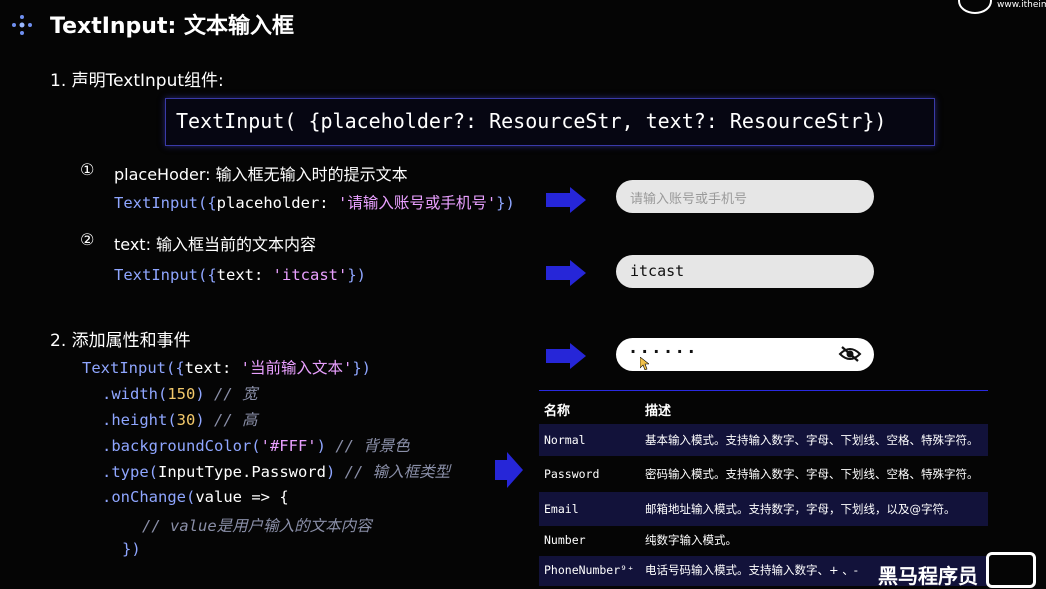 This screenshot has width=1046, height=589. I want to click on table-row: Normal 基本输入模式。支持输入数字、字母、下划线、空格、特殊字符。, so click(763, 440).